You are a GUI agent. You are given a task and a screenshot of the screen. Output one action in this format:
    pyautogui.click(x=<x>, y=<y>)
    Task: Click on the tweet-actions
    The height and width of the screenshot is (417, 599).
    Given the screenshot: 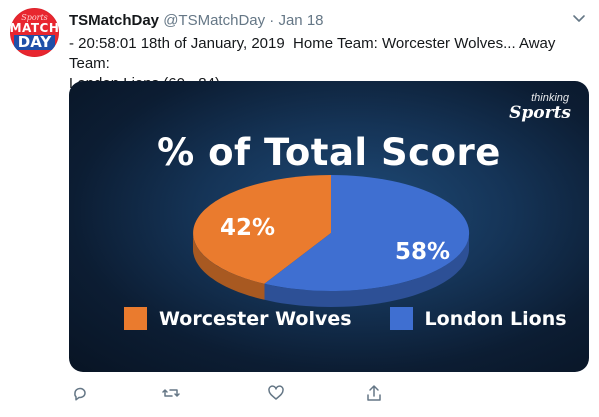 What is the action you would take?
    pyautogui.click(x=329, y=395)
    